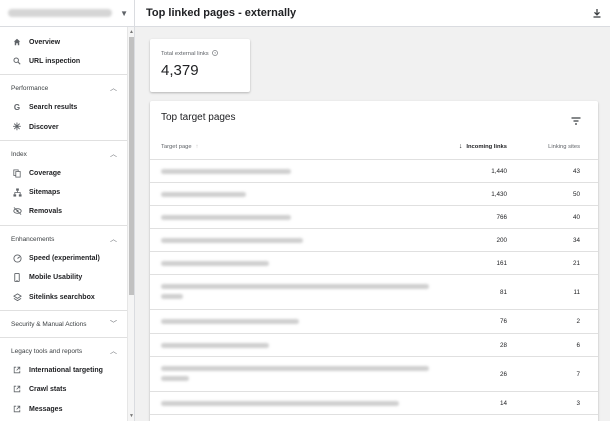  I want to click on incoming-links-cell: 26, so click(503, 374).